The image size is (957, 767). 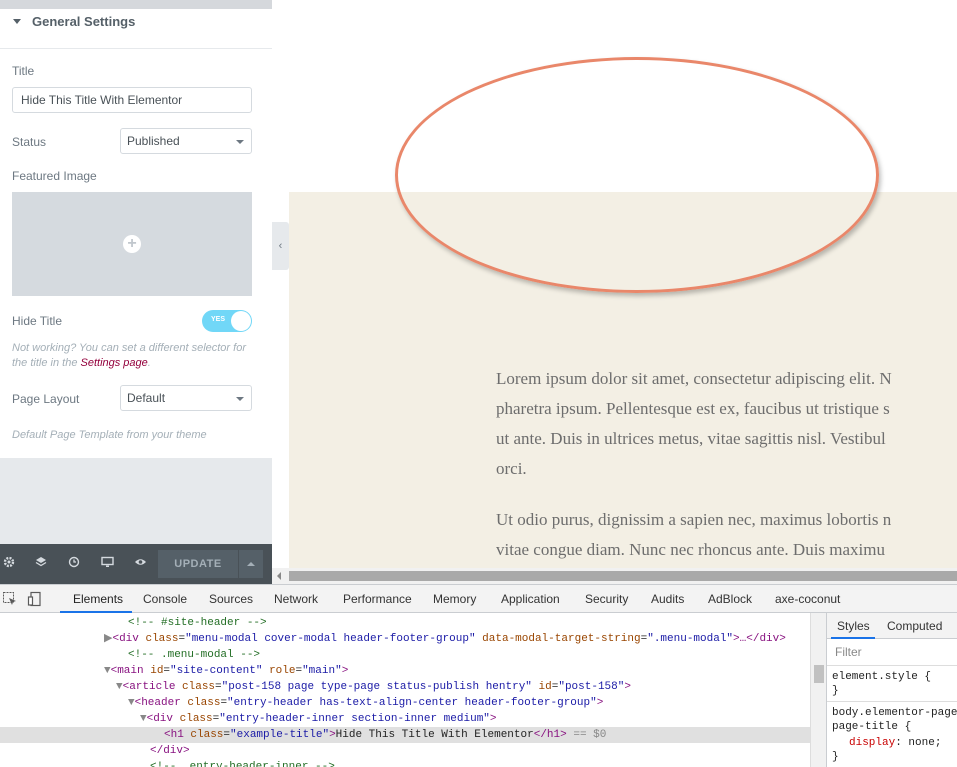 I want to click on attr-value: "post-158", so click(x=591, y=687).